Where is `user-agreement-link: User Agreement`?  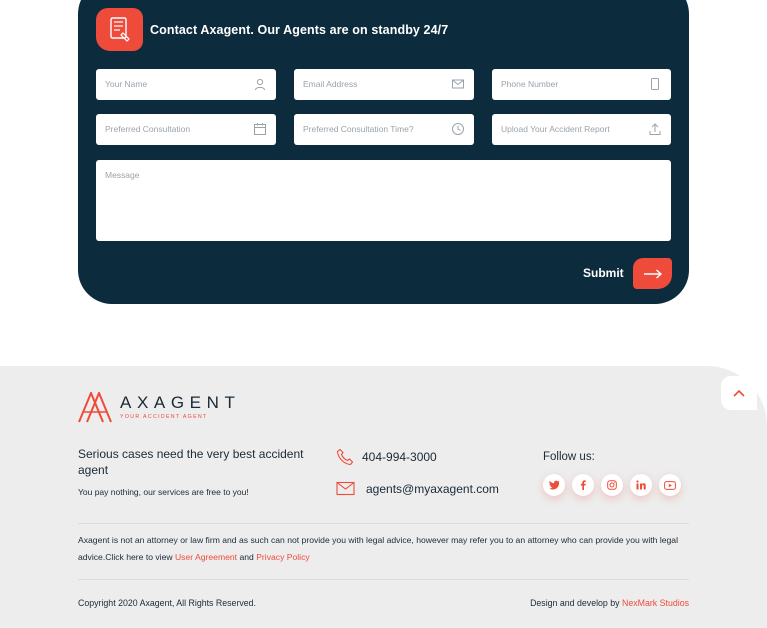 user-agreement-link: User Agreement is located at coordinates (206, 557).